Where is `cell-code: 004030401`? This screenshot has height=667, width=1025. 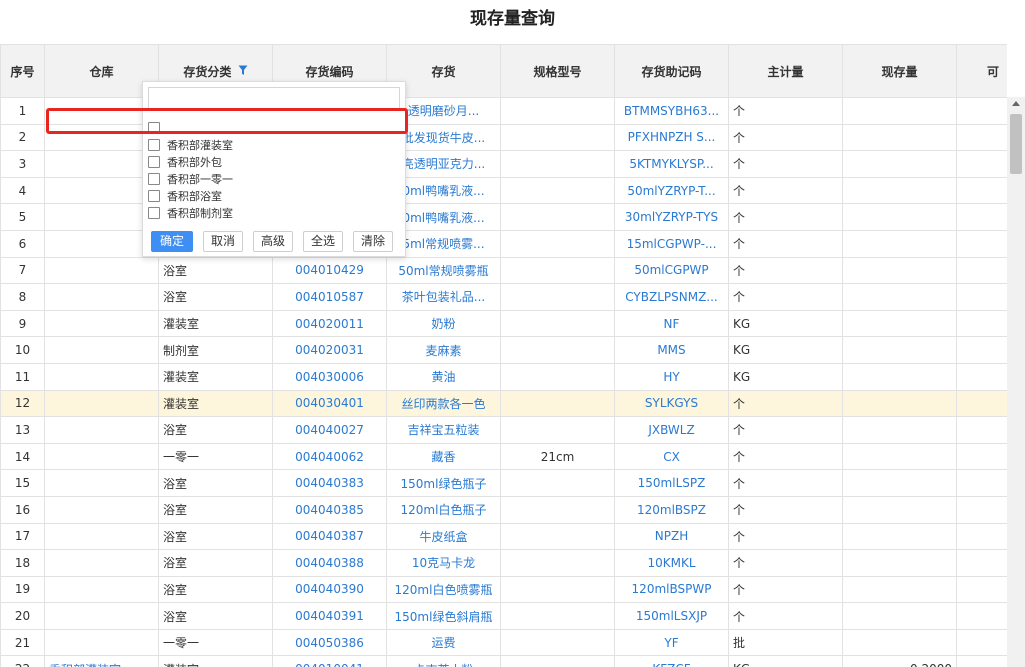
cell-code: 004030401 is located at coordinates (329, 403).